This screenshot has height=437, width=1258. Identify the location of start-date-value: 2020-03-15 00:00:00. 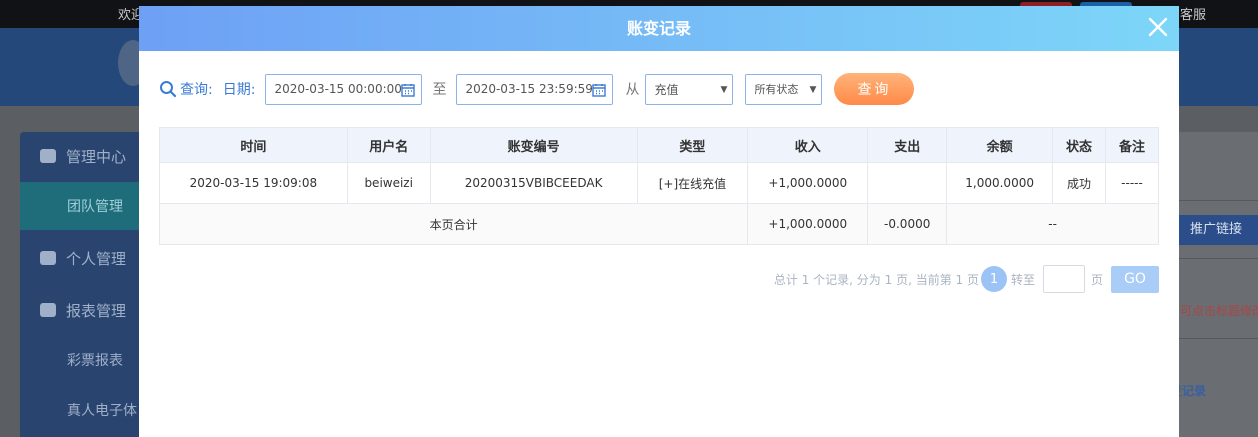
(338, 89).